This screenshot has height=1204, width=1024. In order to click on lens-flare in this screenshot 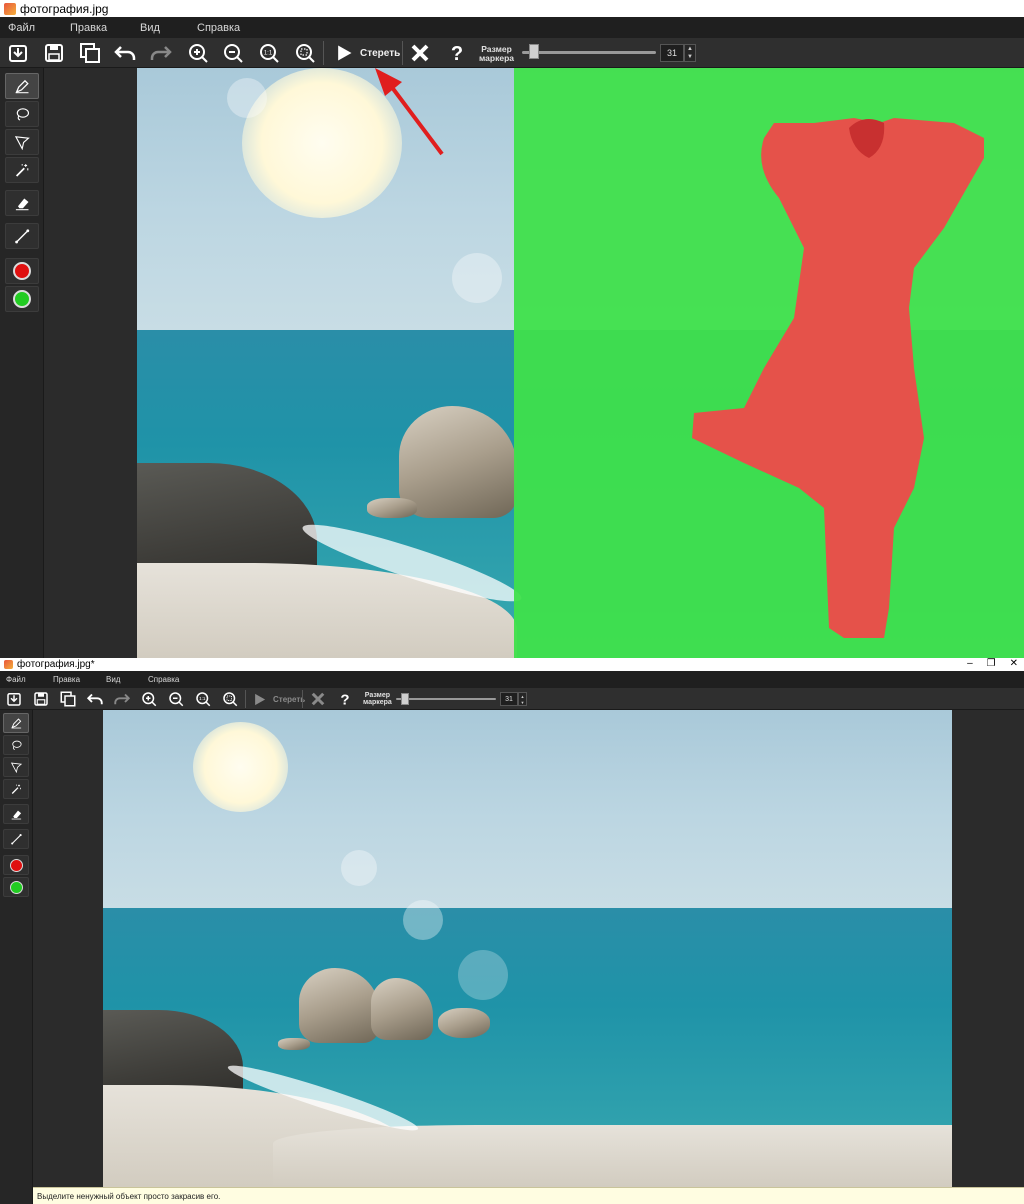, I will do `click(247, 98)`.